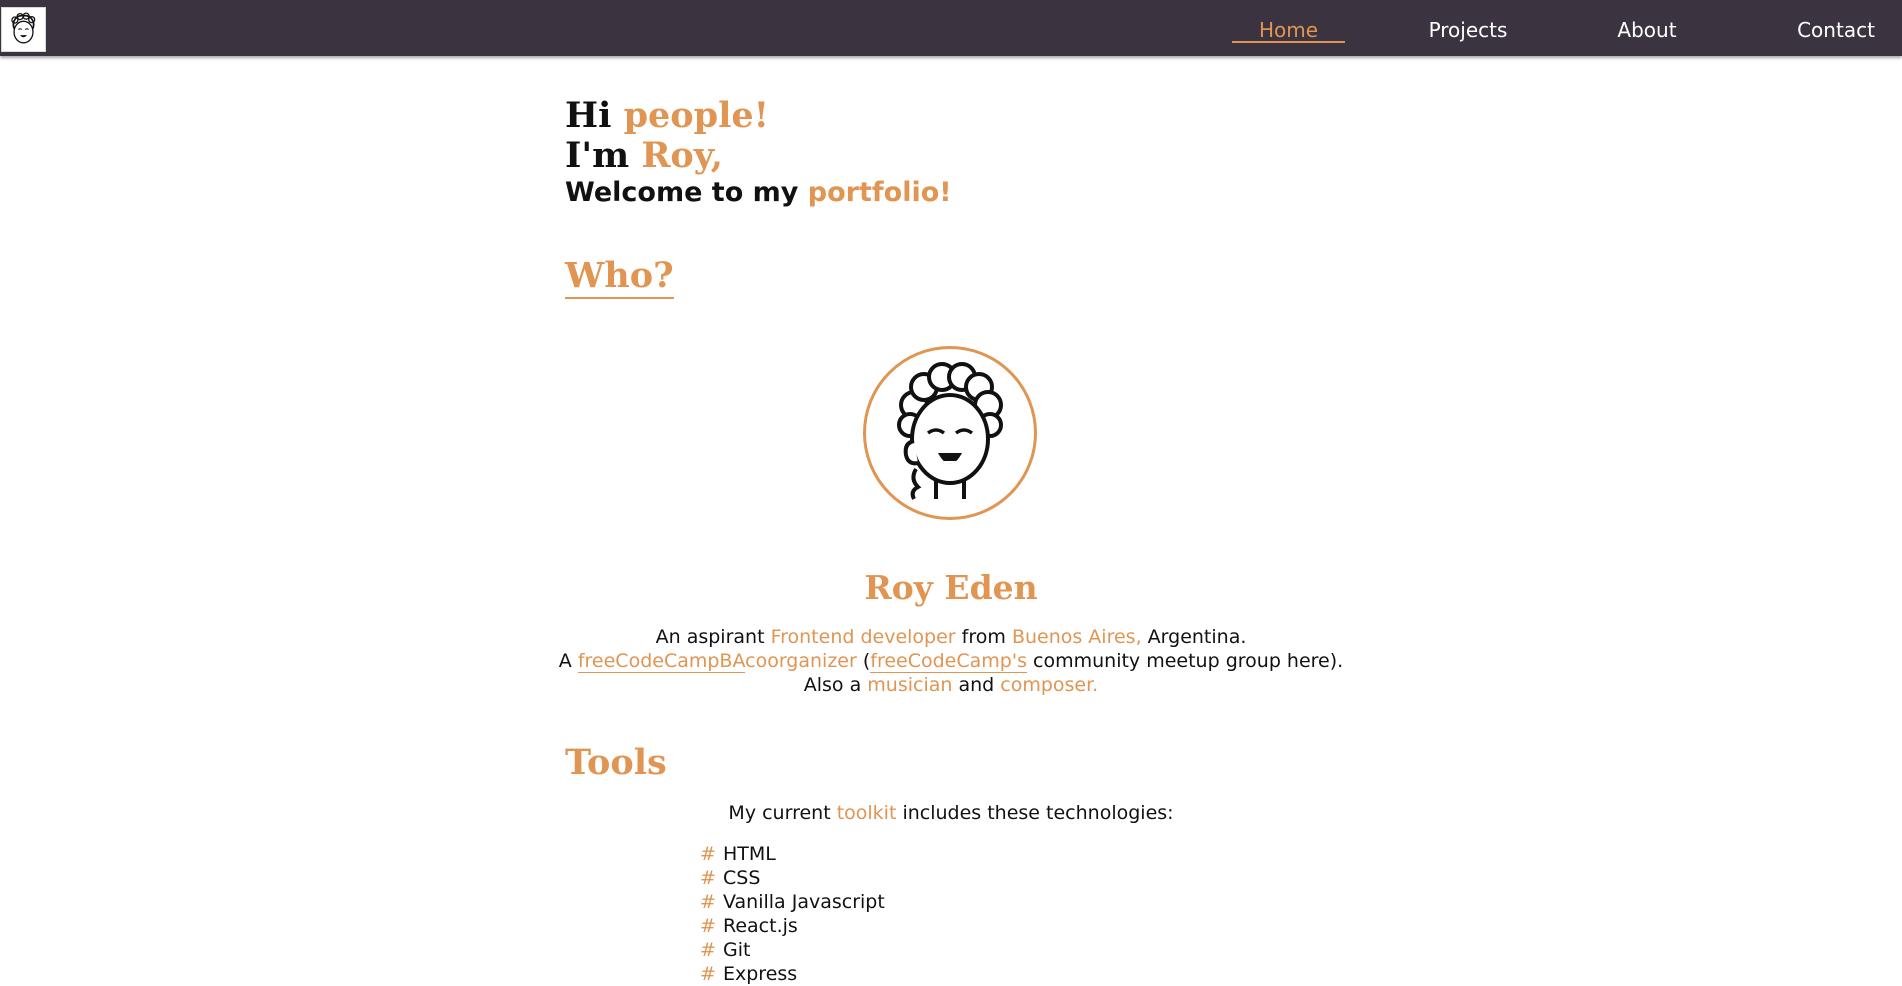 The image size is (1902, 986). What do you see at coordinates (1076, 637) in the screenshot?
I see `bio-city-highlight: Buenos Aires,` at bounding box center [1076, 637].